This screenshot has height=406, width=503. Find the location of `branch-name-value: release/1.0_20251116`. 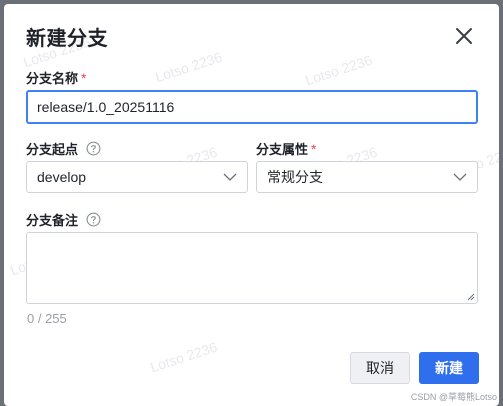

branch-name-value: release/1.0_20251116 is located at coordinates (106, 107).